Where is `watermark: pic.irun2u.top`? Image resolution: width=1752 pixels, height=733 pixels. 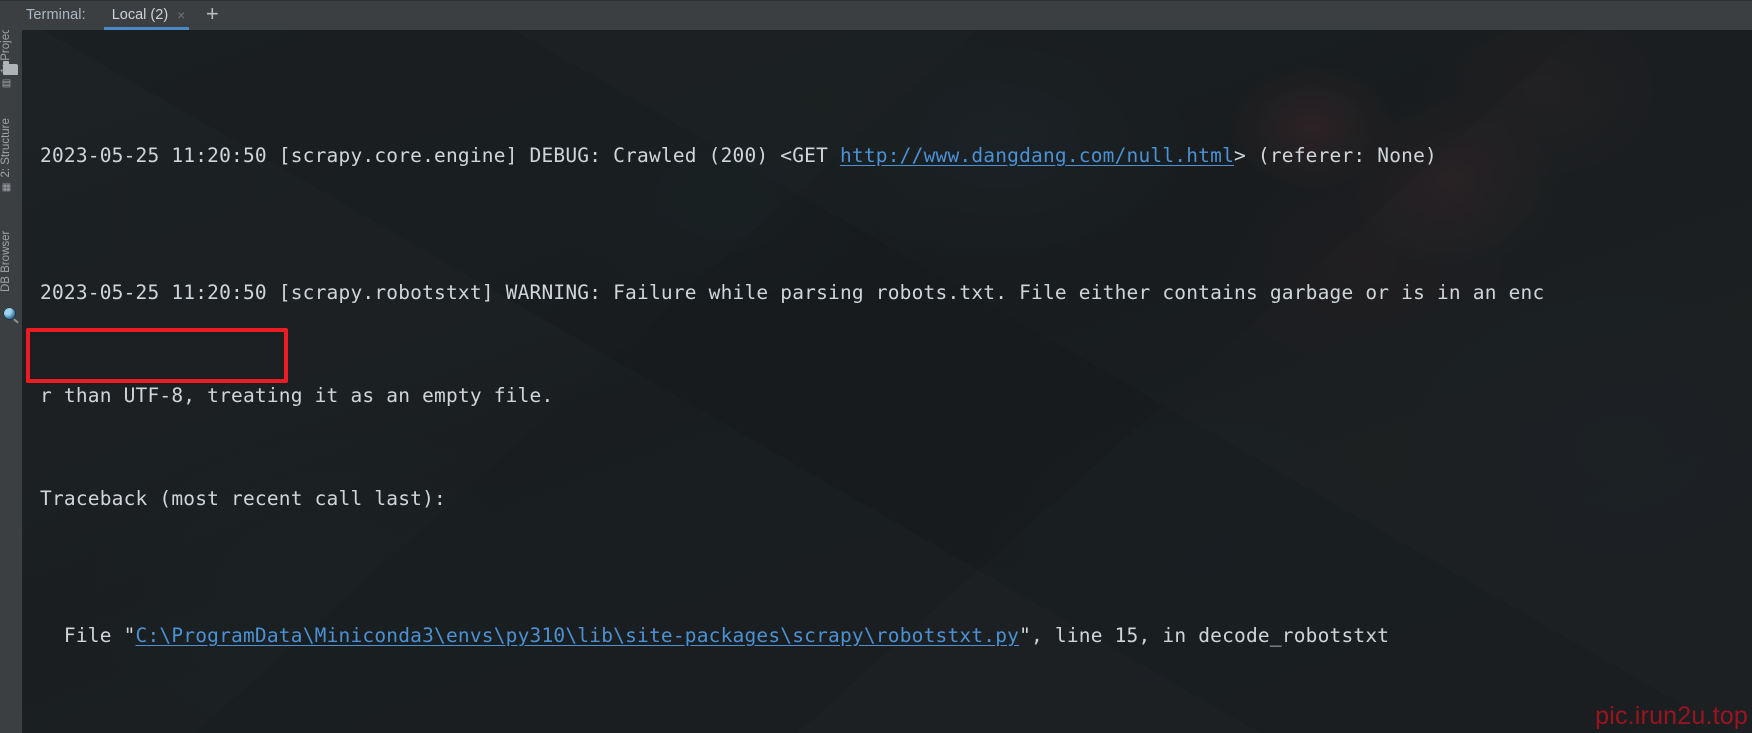 watermark: pic.irun2u.top is located at coordinates (1671, 716).